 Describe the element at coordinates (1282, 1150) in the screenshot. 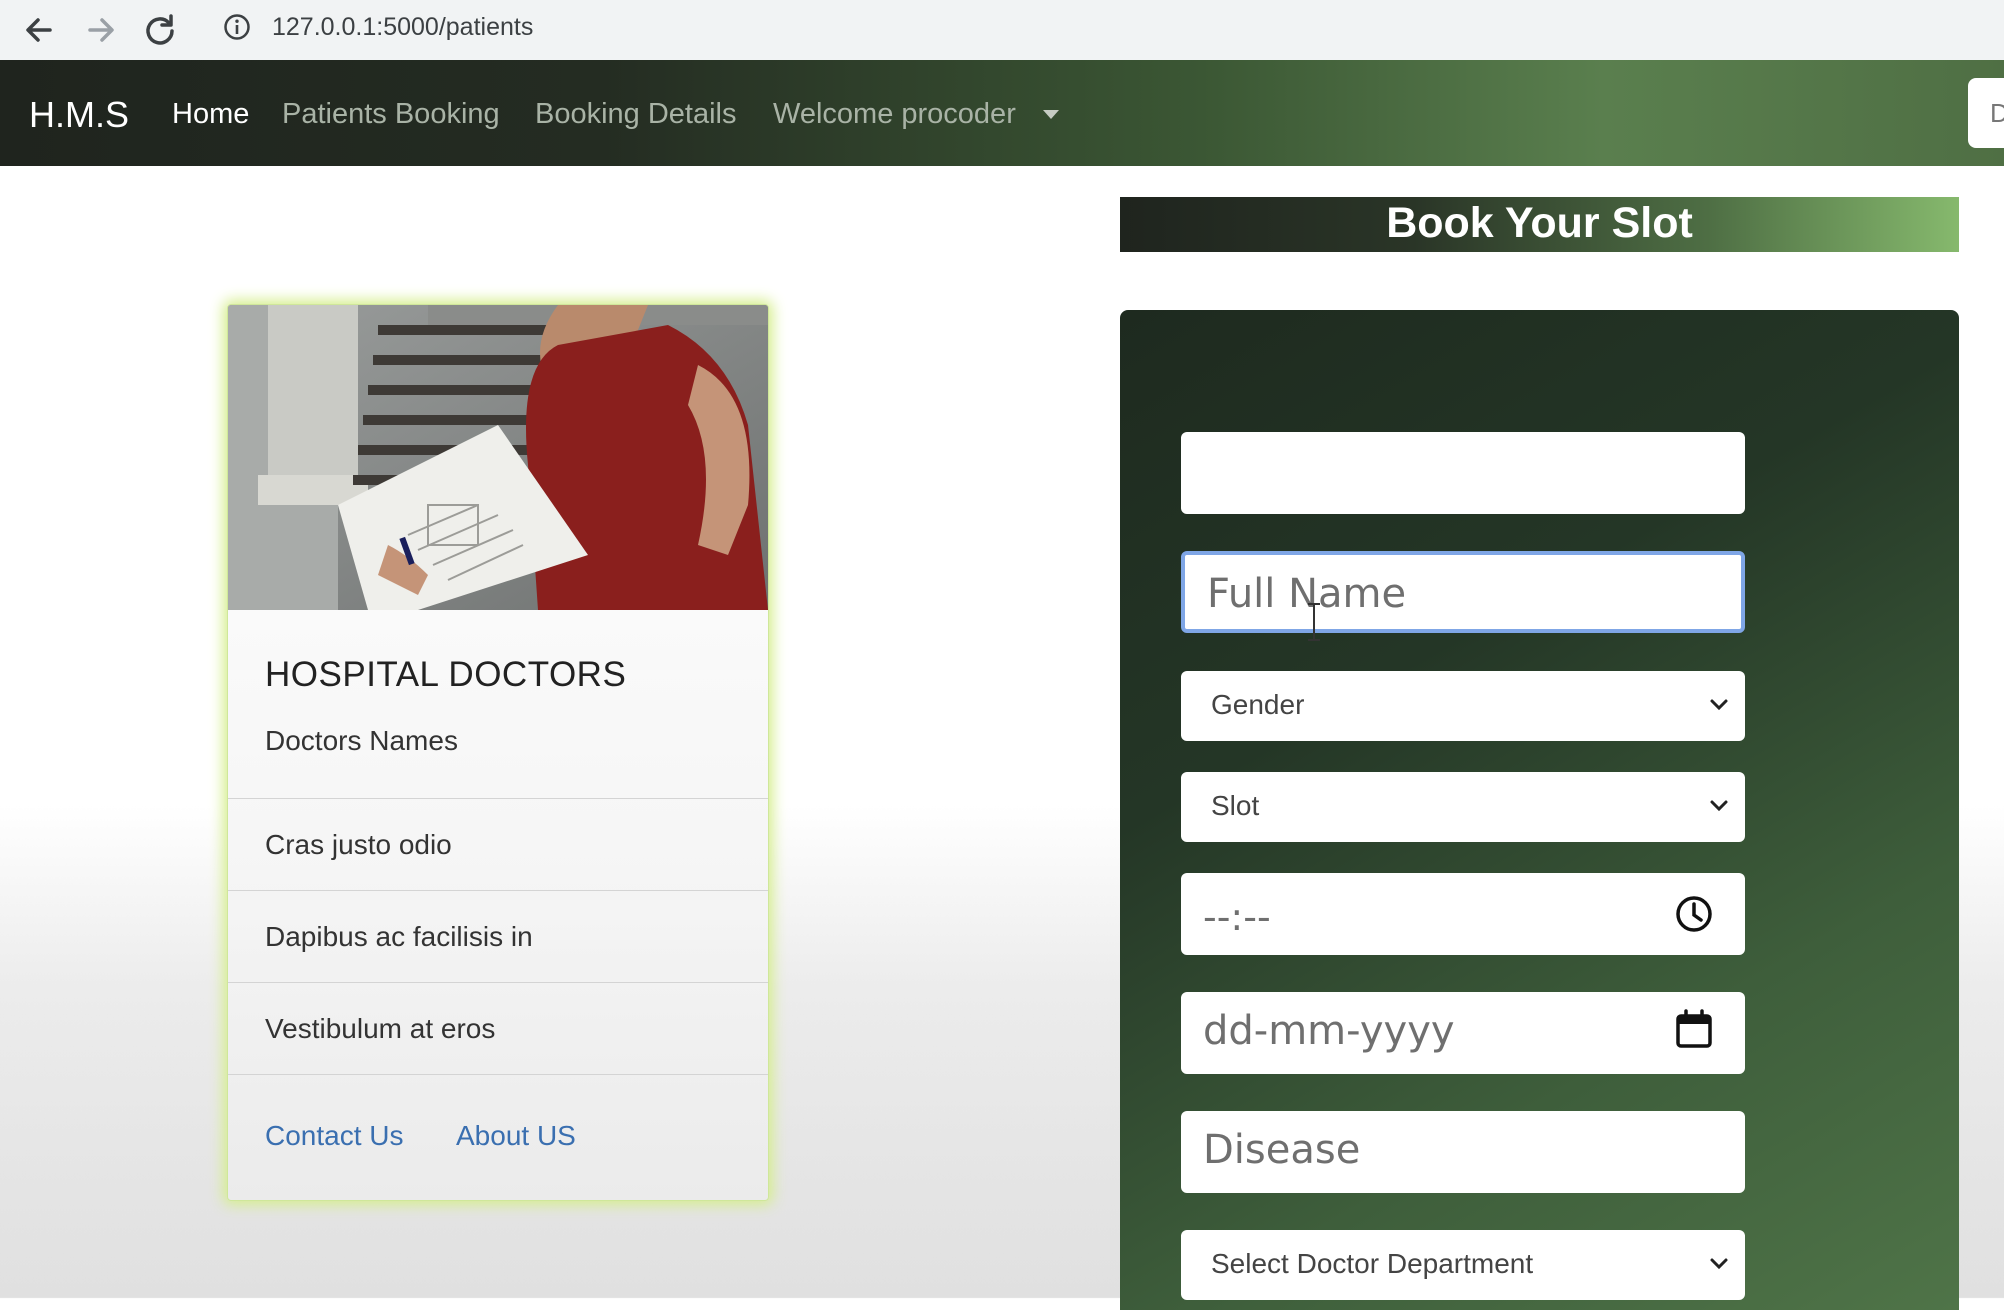

I see `disease-placeholder: Disease` at that location.